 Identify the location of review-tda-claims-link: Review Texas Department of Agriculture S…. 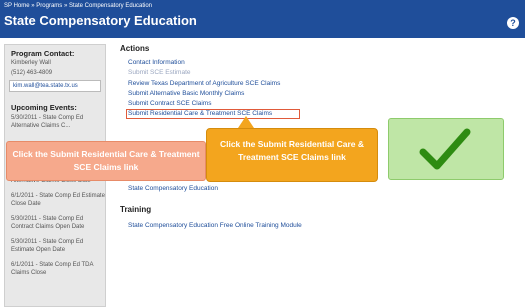
(204, 83).